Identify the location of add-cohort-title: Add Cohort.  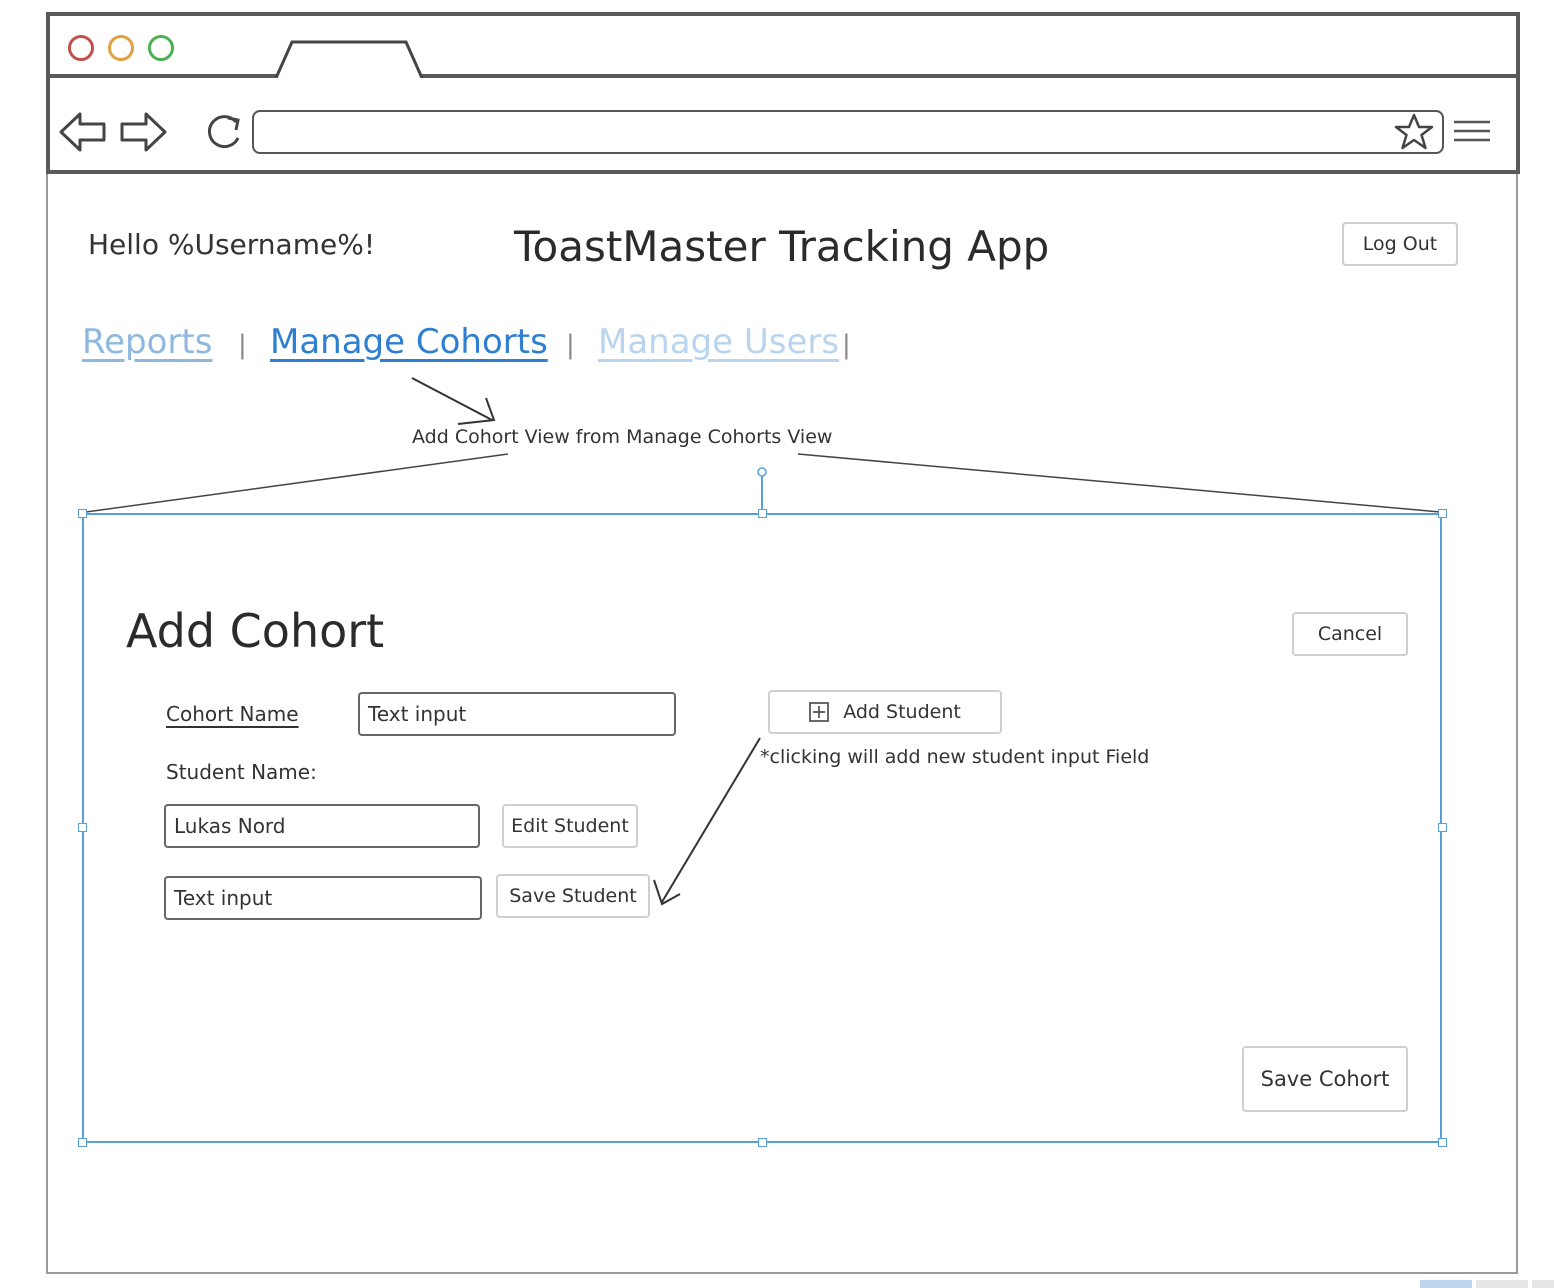
(255, 631).